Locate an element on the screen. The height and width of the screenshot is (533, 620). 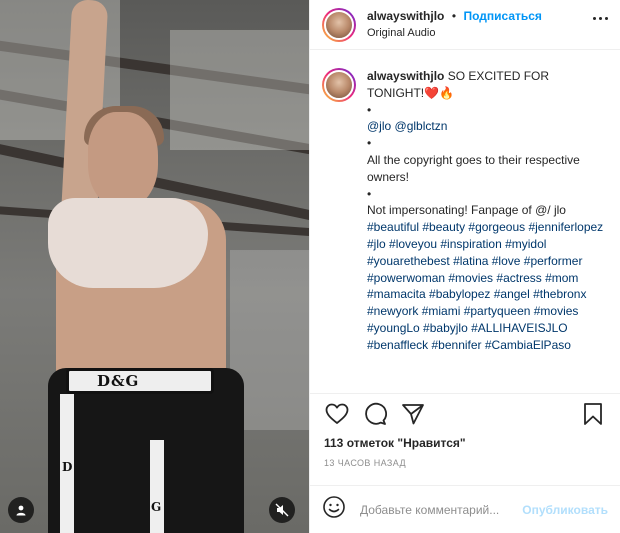
mute-button is located at coordinates (282, 510).